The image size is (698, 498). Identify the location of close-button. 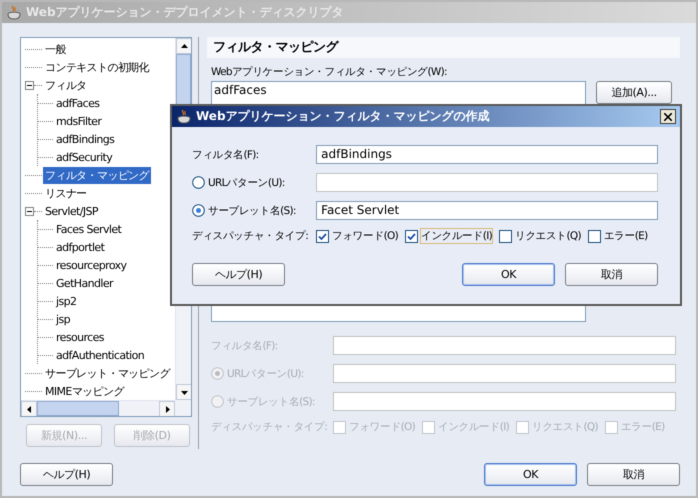
(668, 116).